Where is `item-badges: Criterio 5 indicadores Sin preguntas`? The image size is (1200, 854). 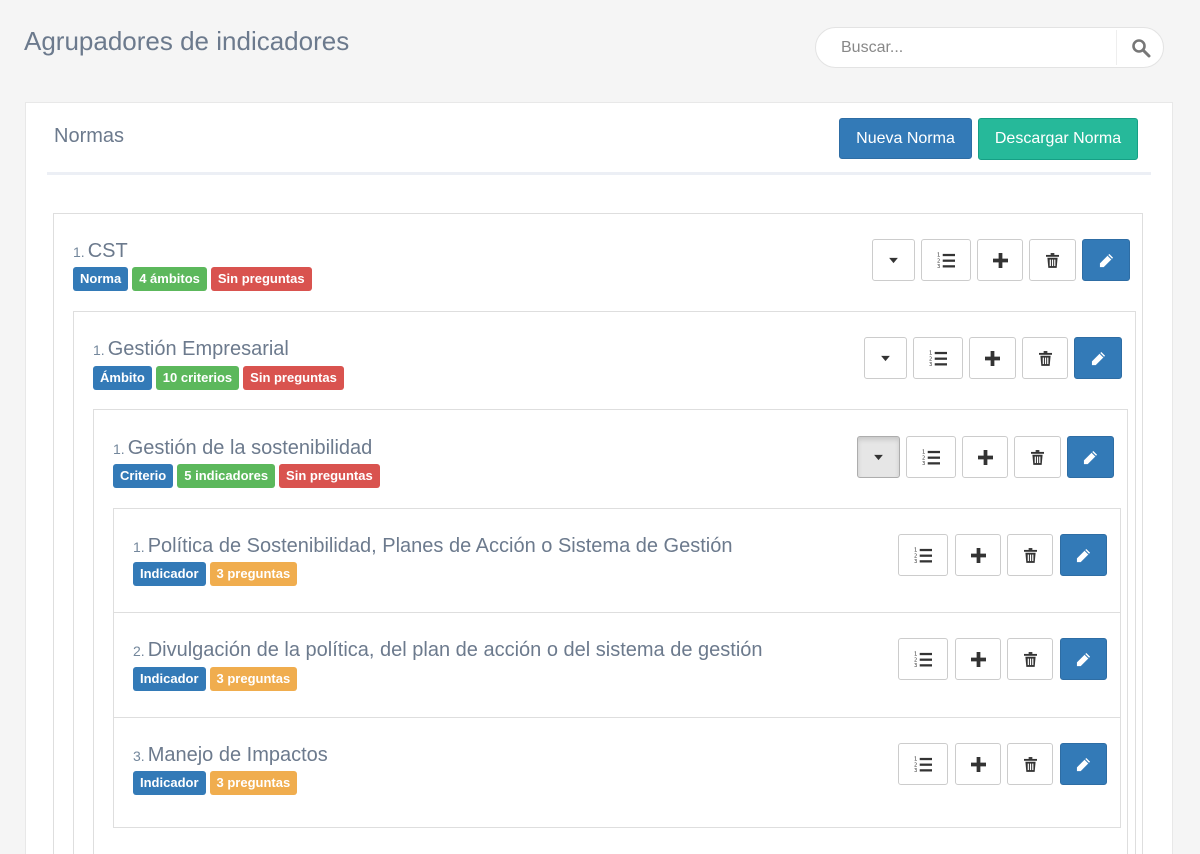
item-badges: Criterio 5 indicadores Sin preguntas is located at coordinates (246, 476).